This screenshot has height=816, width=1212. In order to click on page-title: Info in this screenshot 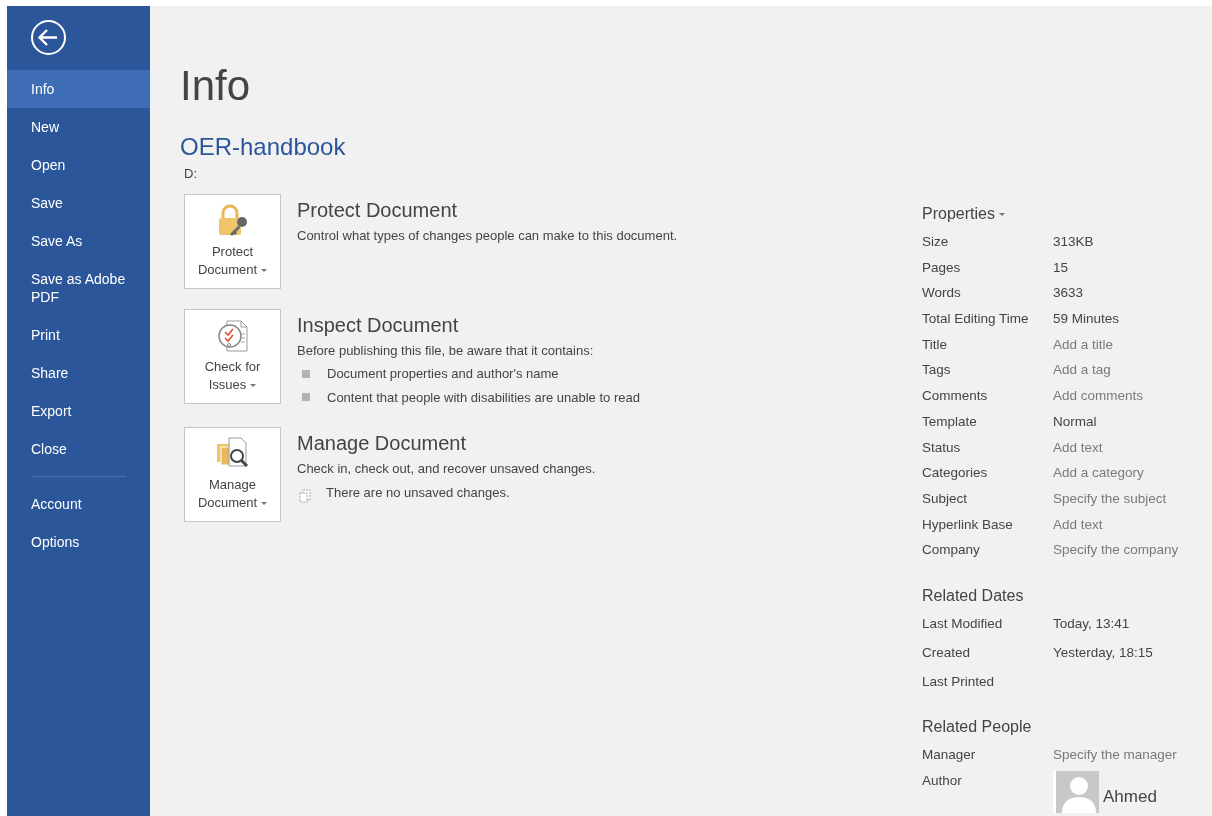, I will do `click(216, 86)`.